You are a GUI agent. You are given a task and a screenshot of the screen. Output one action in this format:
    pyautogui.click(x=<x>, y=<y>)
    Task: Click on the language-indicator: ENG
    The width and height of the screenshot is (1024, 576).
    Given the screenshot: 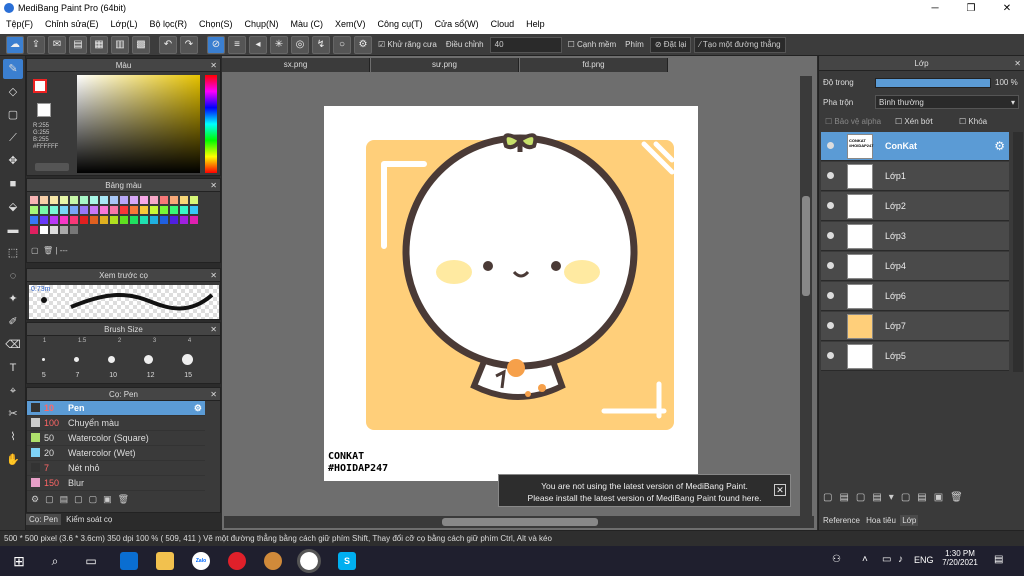 What is the action you would take?
    pyautogui.click(x=924, y=560)
    